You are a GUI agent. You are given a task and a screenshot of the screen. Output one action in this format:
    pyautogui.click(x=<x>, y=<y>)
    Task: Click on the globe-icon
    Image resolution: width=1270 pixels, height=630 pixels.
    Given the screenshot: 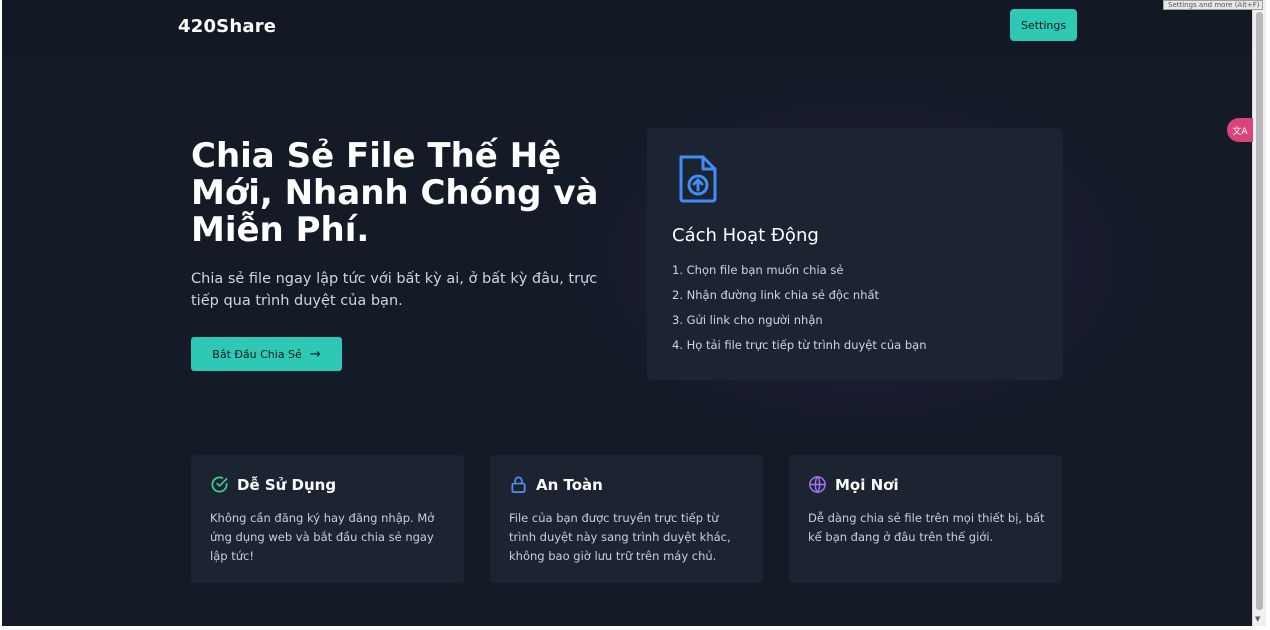 What is the action you would take?
    pyautogui.click(x=817, y=484)
    